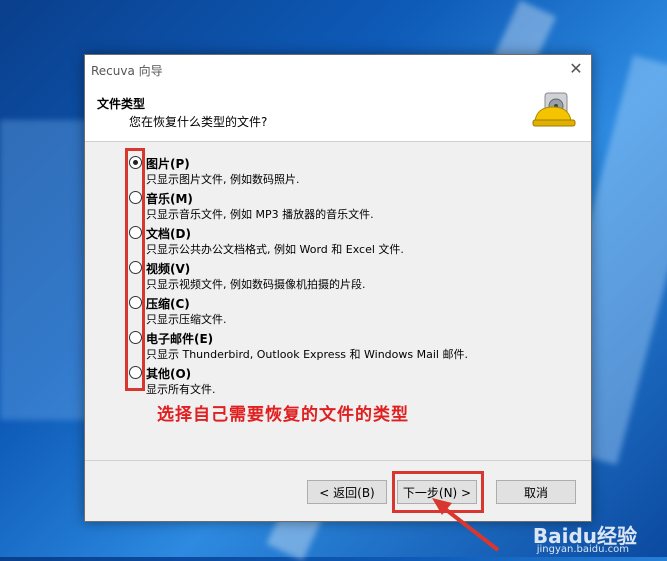 Image resolution: width=667 pixels, height=561 pixels. I want to click on pointer-arrow-icon, so click(466, 525).